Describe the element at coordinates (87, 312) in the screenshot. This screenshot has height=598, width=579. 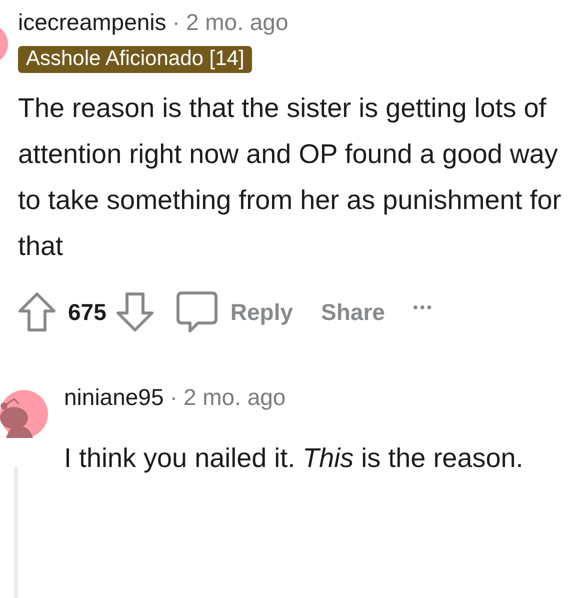
I see `vote-count: 675` at that location.